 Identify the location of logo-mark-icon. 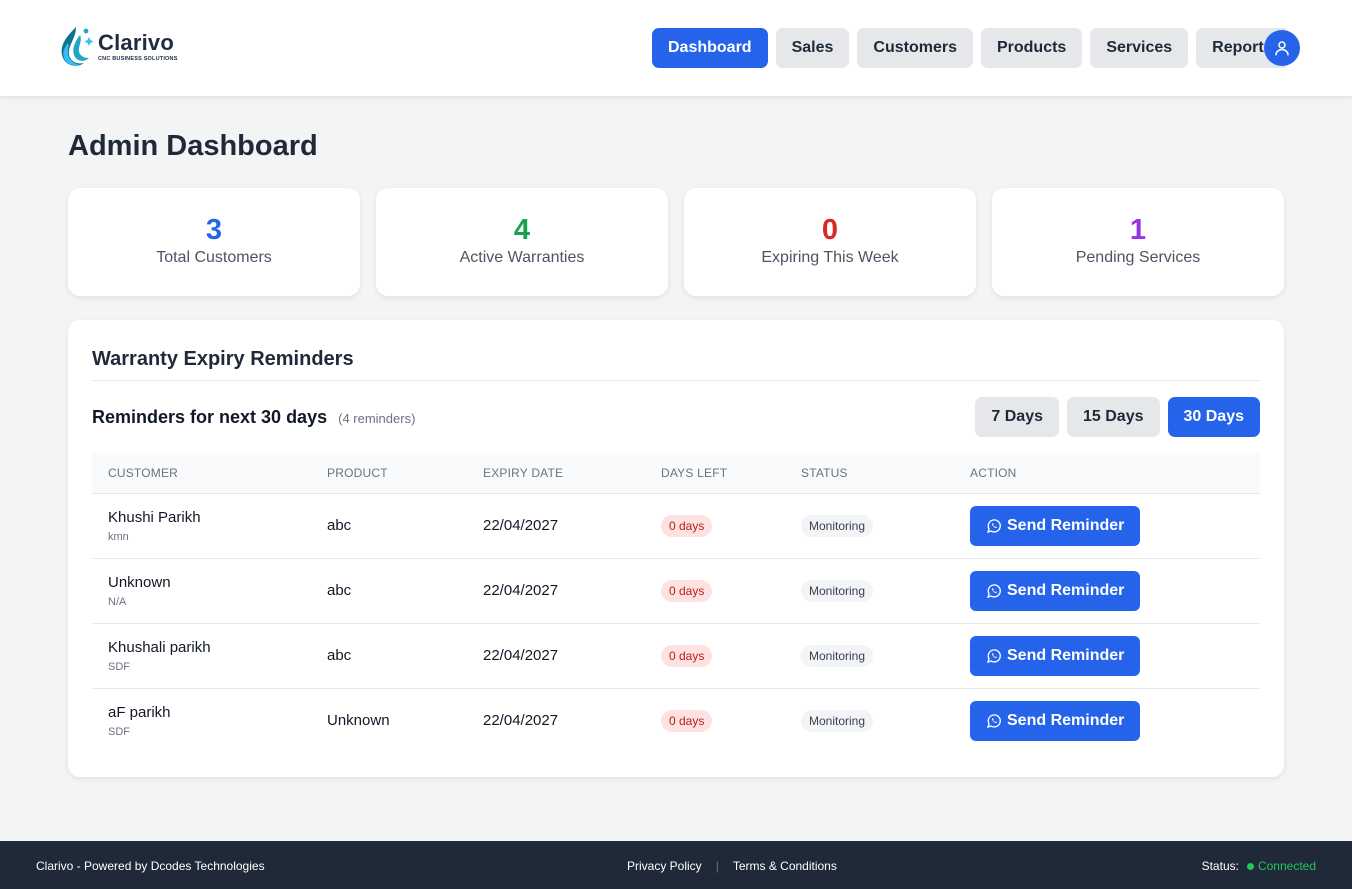
(77, 46).